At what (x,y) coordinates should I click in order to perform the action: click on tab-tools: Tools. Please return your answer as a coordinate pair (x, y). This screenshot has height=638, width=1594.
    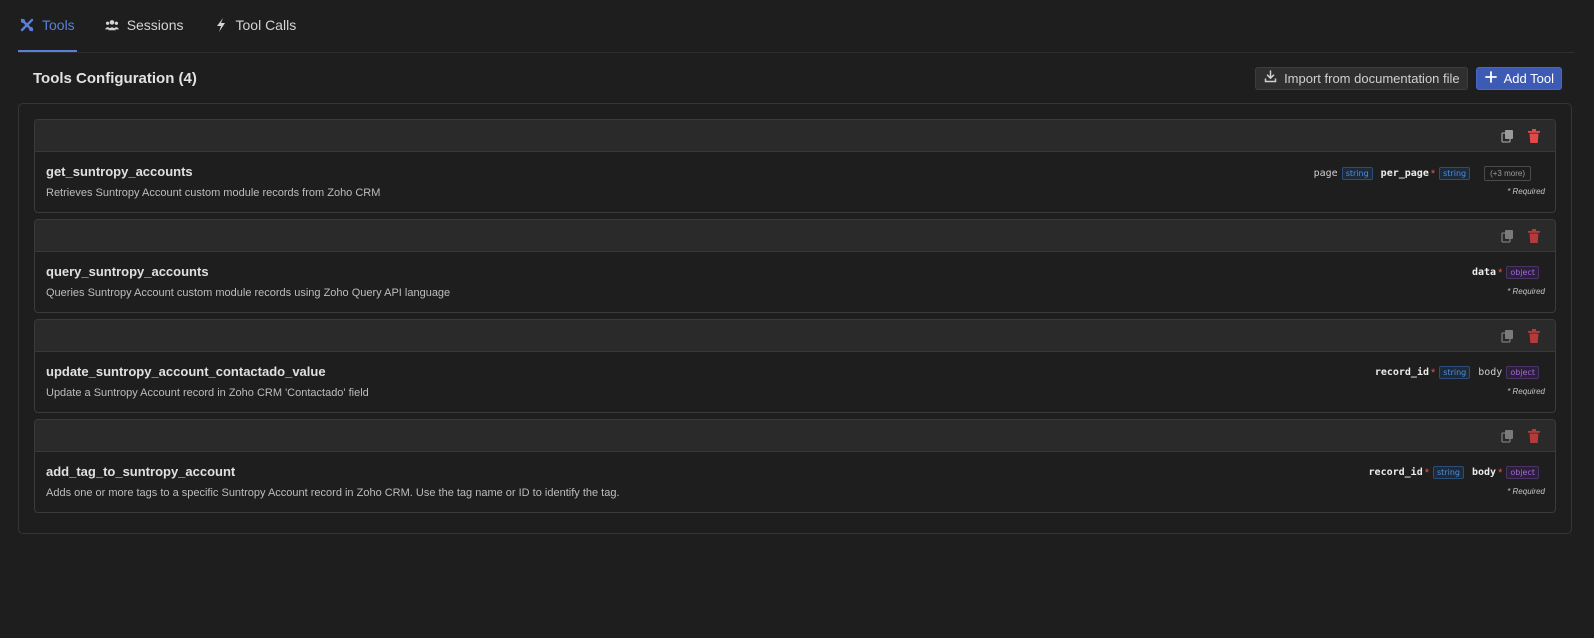
    Looking at the image, I should click on (47, 26).